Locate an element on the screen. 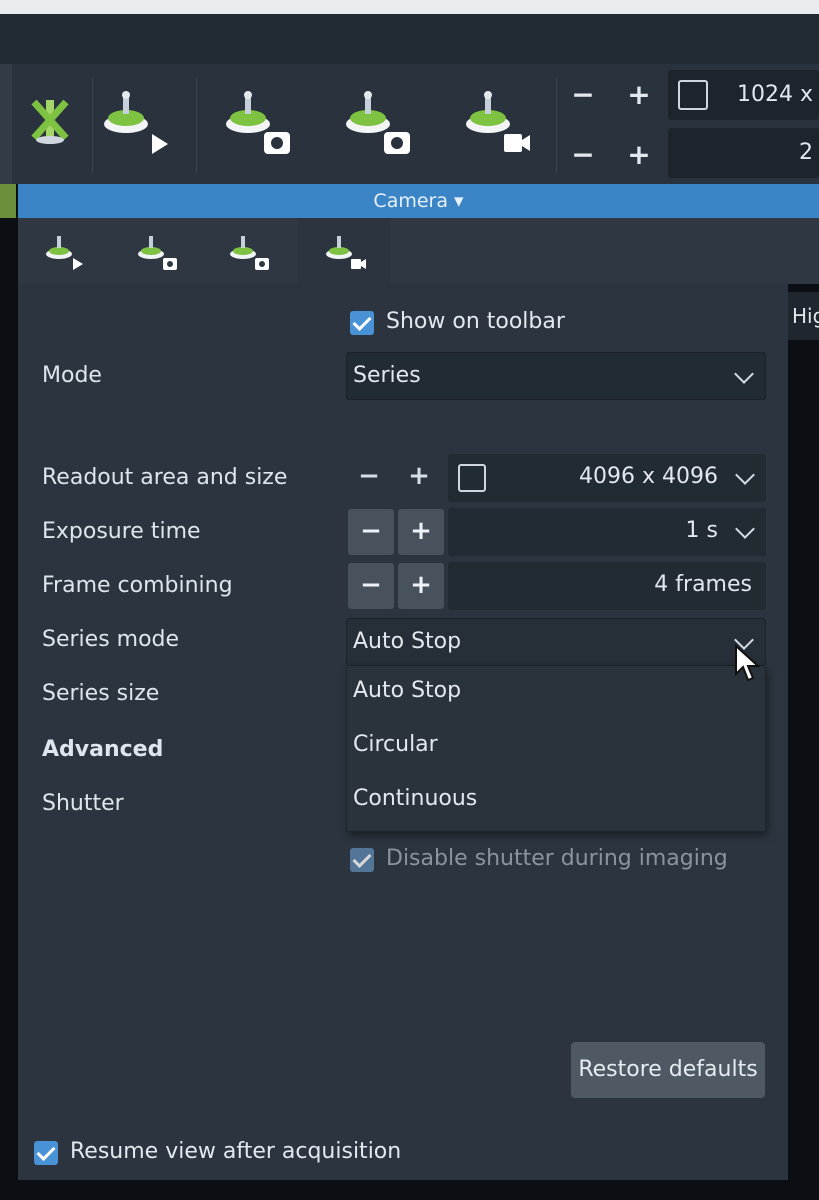 Image resolution: width=819 pixels, height=1200 pixels. right-edge-background is located at coordinates (803, 709).